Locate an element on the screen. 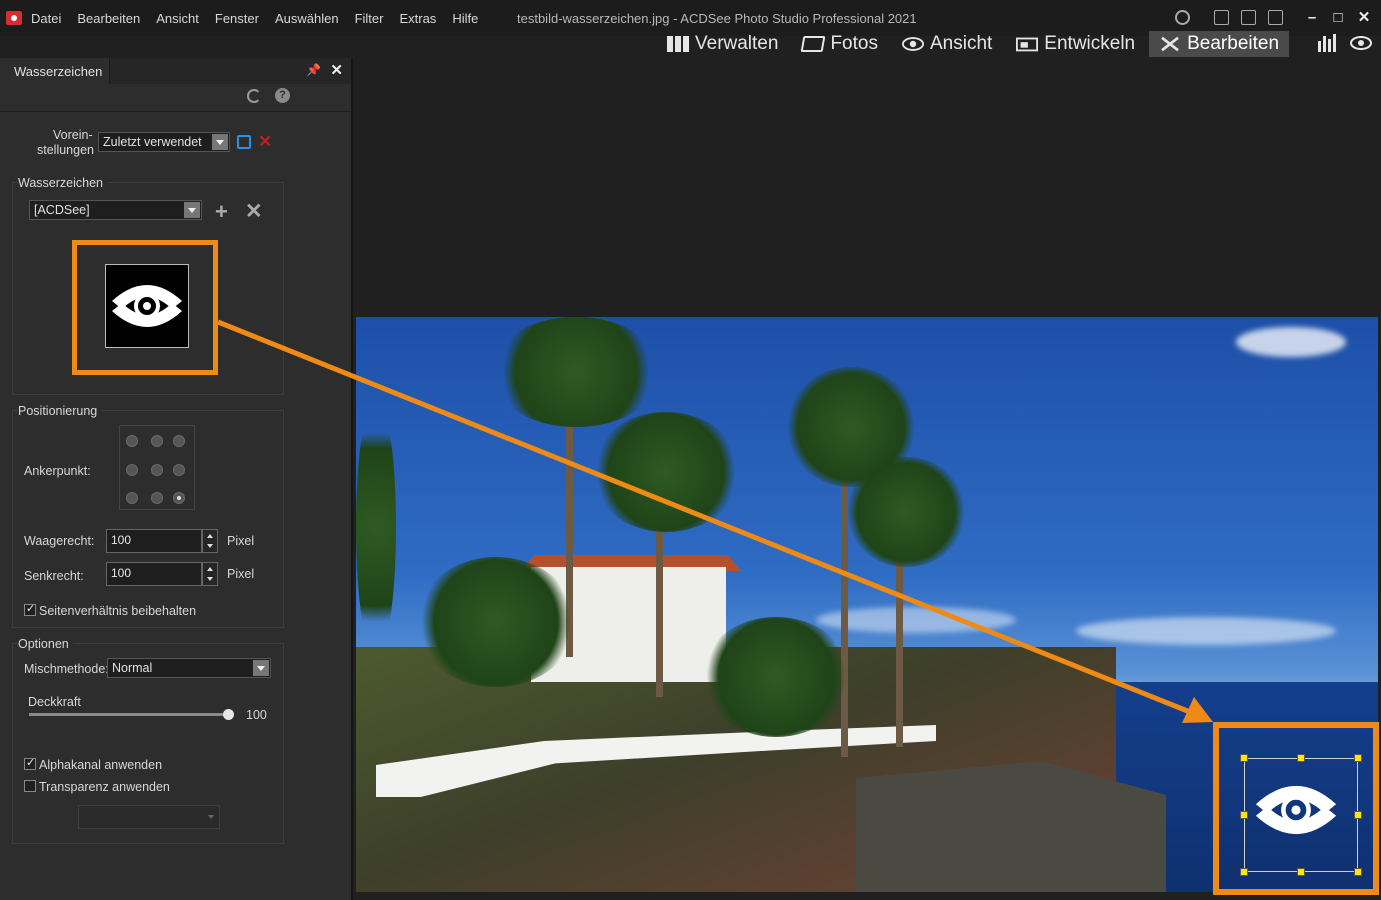  anchor-bottom-left is located at coordinates (132, 498).